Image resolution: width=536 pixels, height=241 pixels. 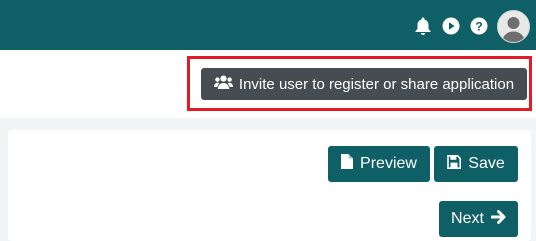 I want to click on play-icon, so click(x=451, y=26).